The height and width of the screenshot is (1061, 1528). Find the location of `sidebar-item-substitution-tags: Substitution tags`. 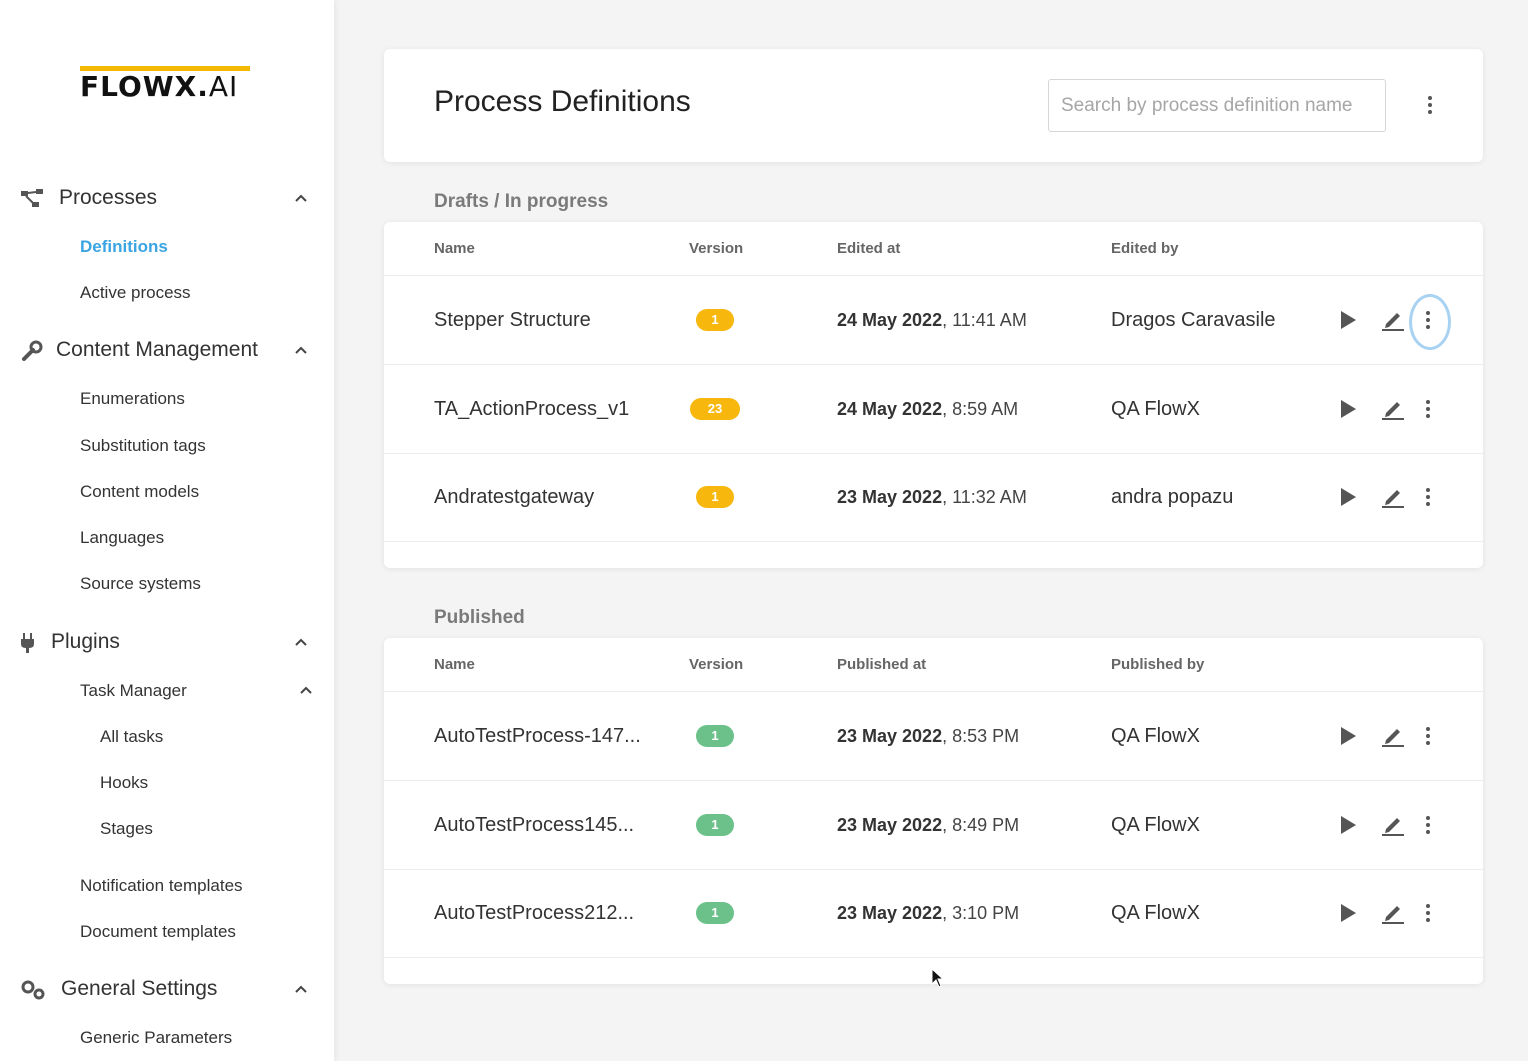

sidebar-item-substitution-tags: Substitution tags is located at coordinates (143, 446).